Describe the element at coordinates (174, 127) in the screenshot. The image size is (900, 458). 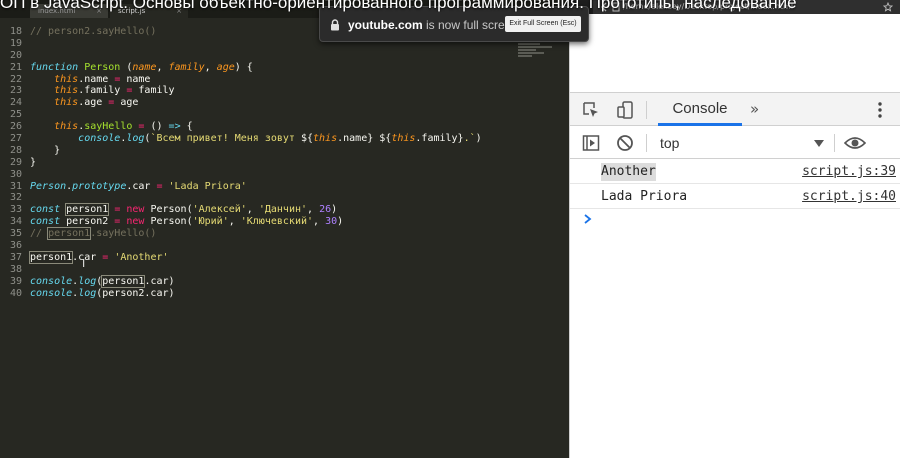
I see `code-token: =>` at that location.